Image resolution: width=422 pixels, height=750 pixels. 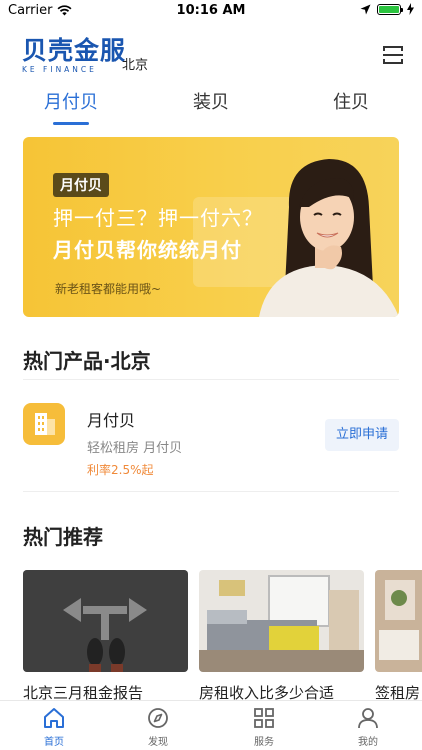 What do you see at coordinates (264, 718) in the screenshot?
I see `grid-icon` at bounding box center [264, 718].